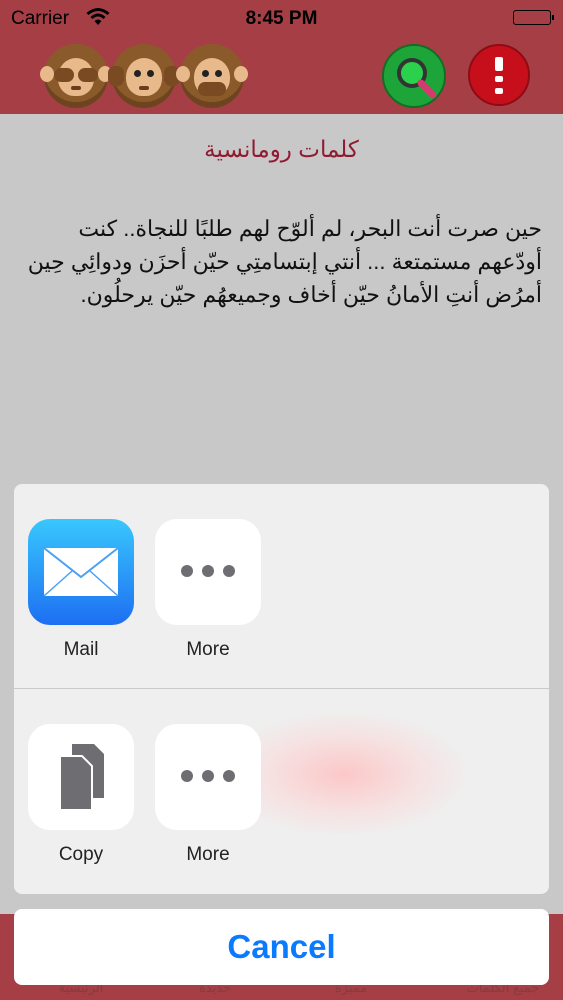 The height and width of the screenshot is (1000, 563). Describe the element at coordinates (208, 854) in the screenshot. I see `more-action-label: More` at that location.